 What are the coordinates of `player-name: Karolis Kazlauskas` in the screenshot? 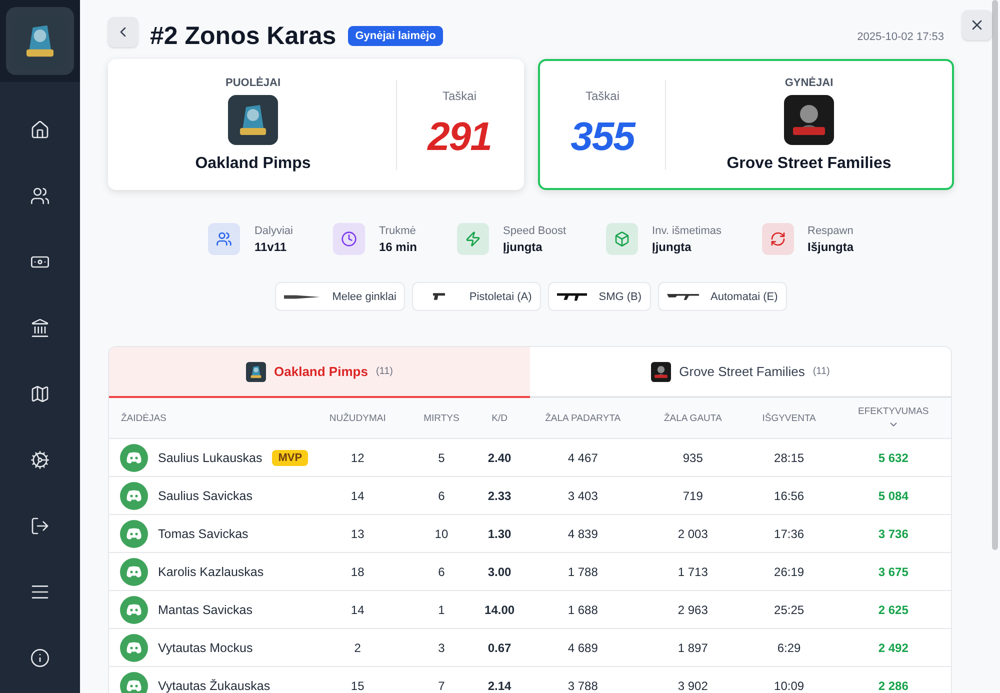 It's located at (211, 571).